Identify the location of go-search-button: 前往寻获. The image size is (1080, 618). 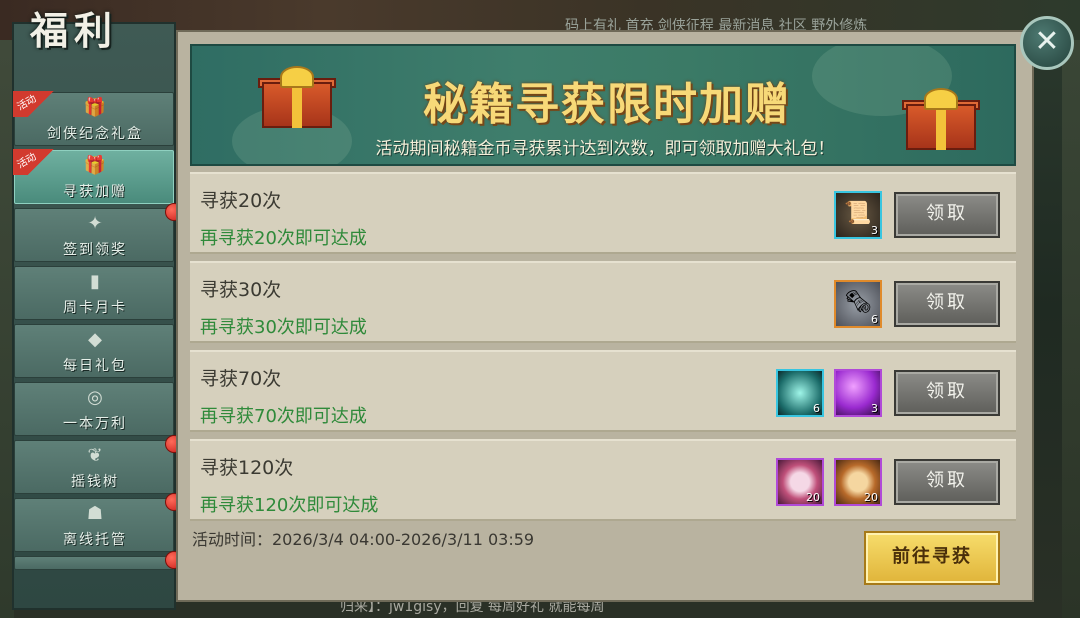
(932, 558).